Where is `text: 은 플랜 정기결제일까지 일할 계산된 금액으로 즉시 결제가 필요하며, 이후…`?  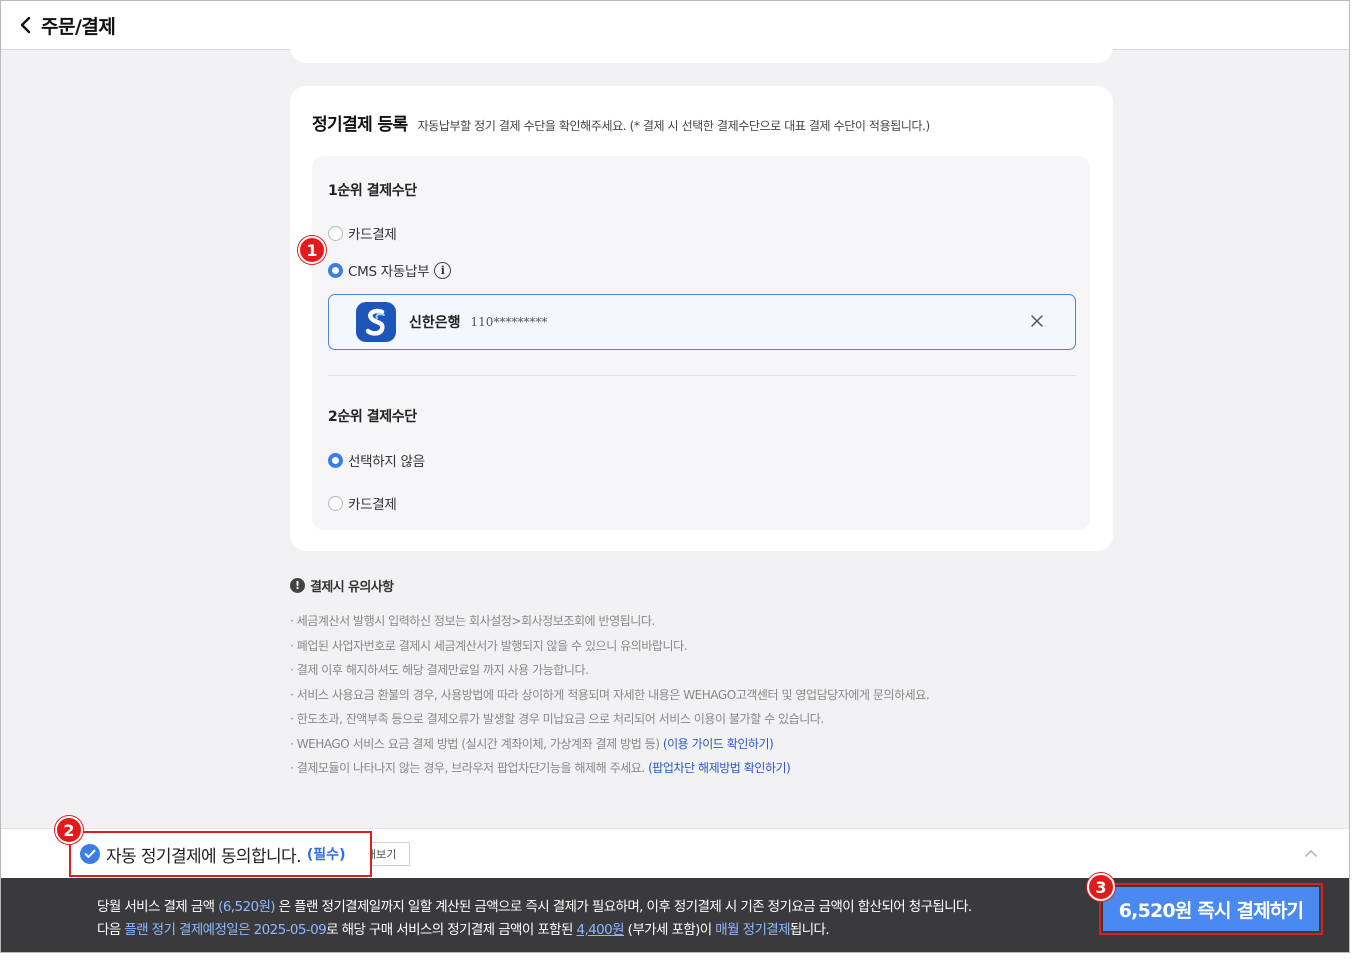 text: 은 플랜 정기결제일까지 일할 계산된 금액으로 즉시 결제가 필요하며, 이후… is located at coordinates (623, 907).